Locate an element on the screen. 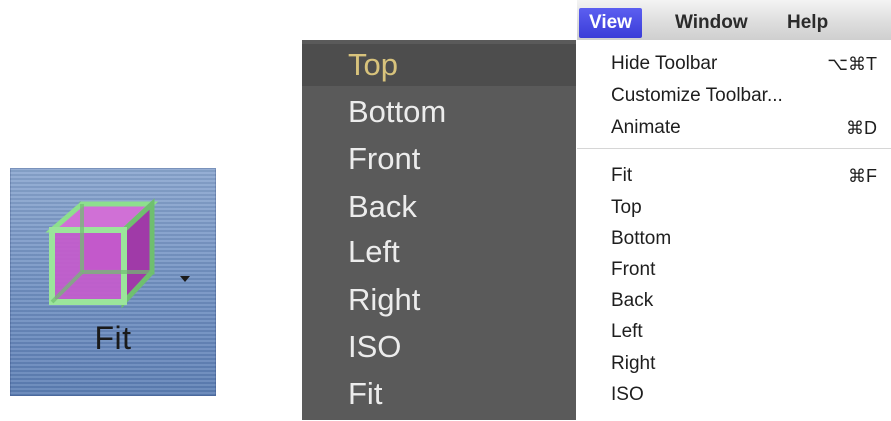 This screenshot has height=421, width=891. menu-help: Help is located at coordinates (807, 23).